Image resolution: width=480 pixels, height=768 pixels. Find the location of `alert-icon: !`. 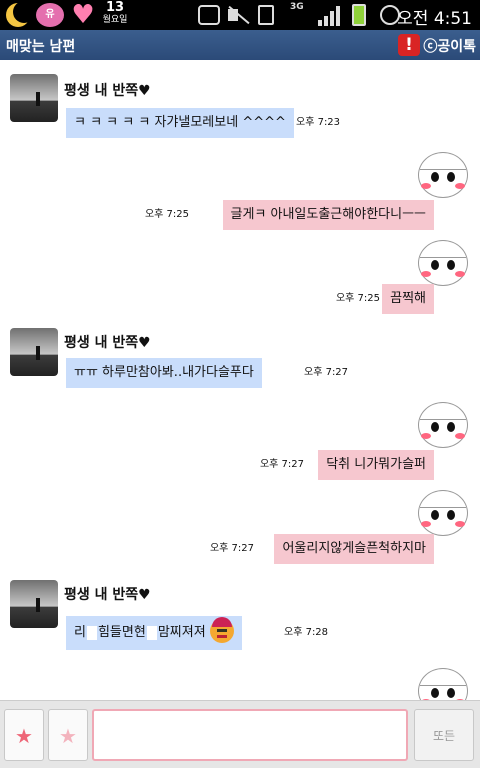

alert-icon: ! is located at coordinates (409, 45).